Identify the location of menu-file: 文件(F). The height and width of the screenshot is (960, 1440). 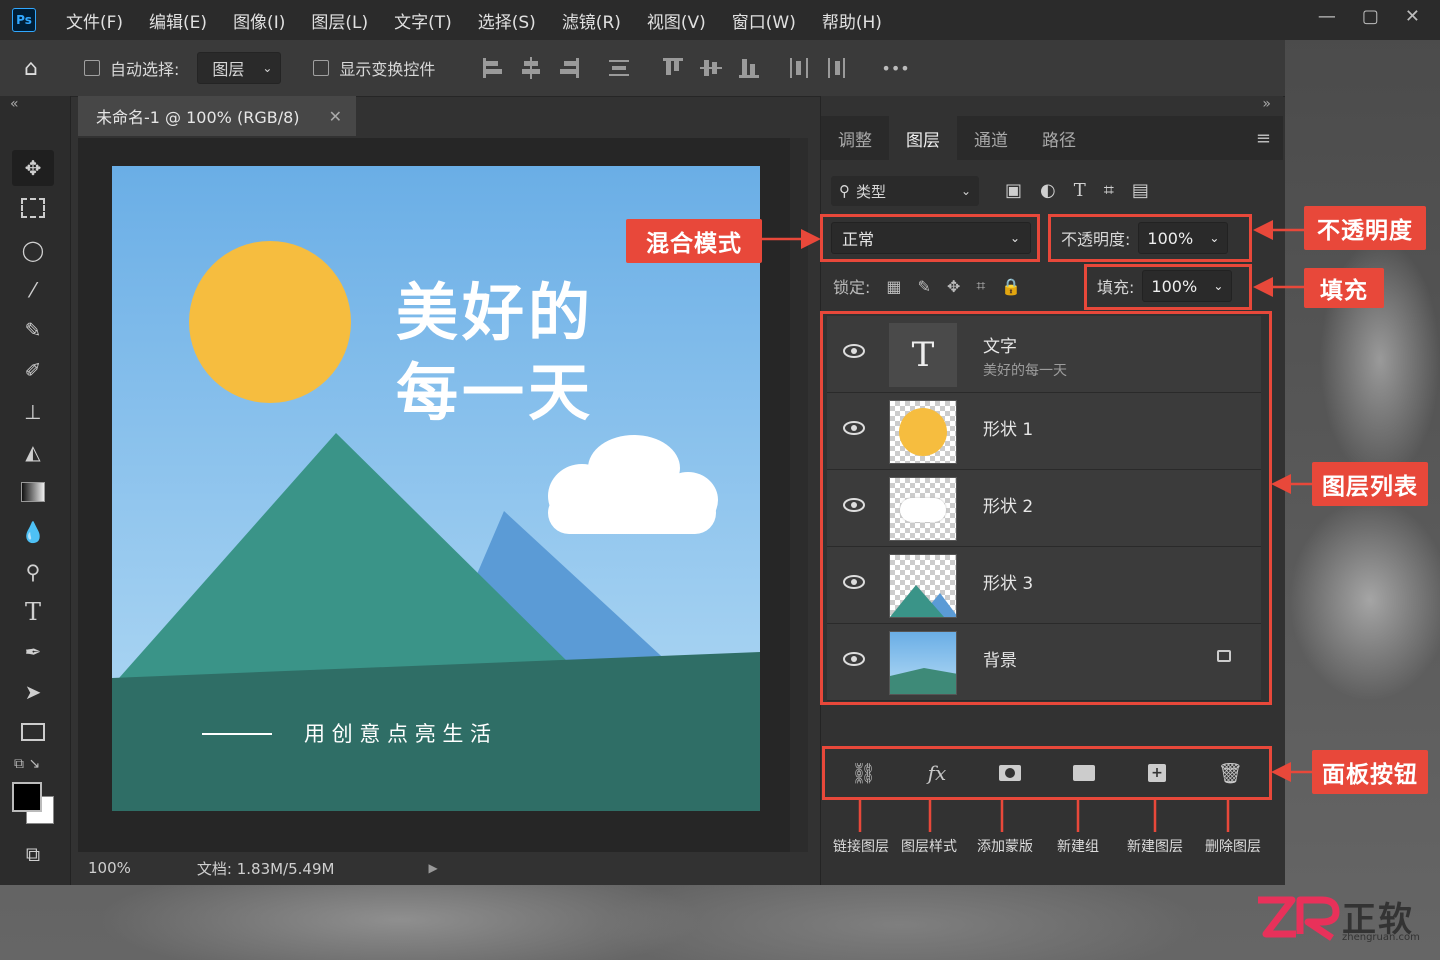
(94, 20).